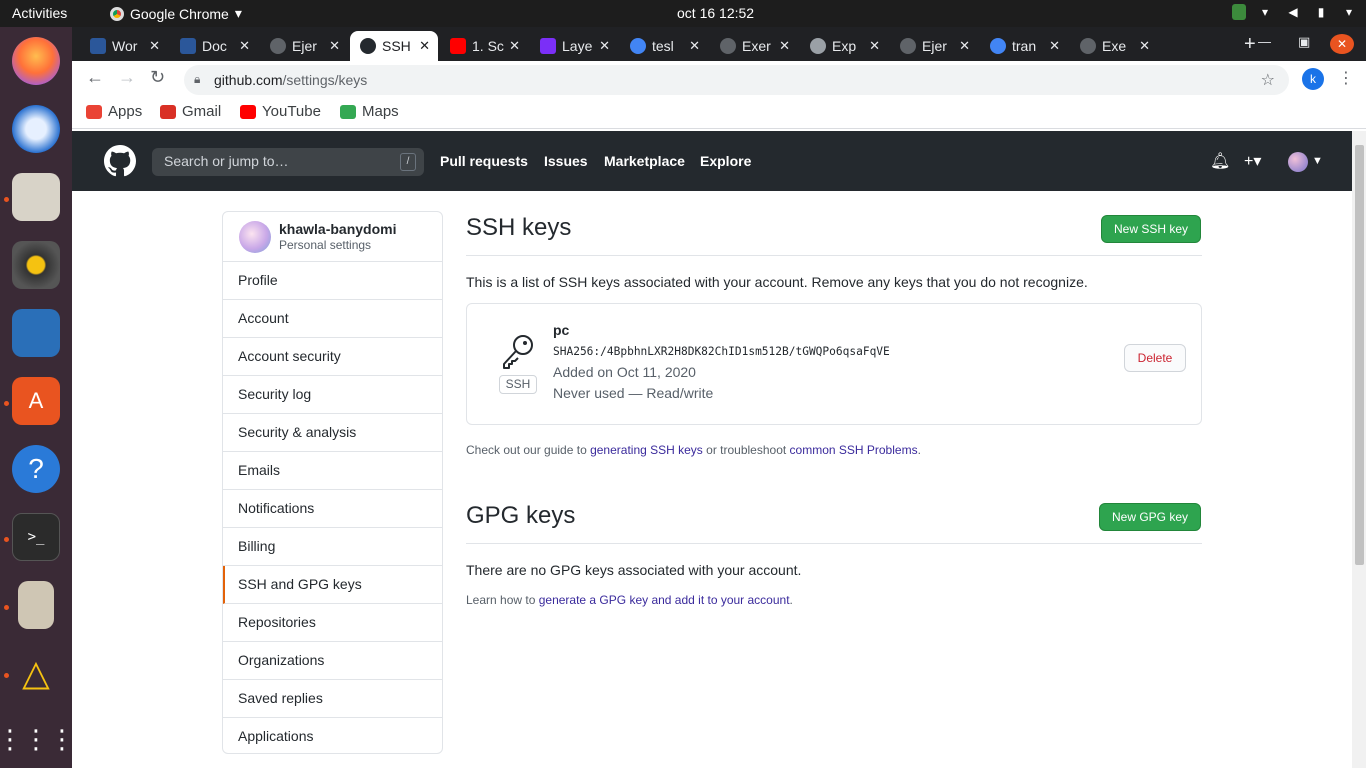 The image size is (1366, 768). Describe the element at coordinates (332, 585) in the screenshot. I see `sidebar-item-ssh-and-gpg-keys: SSH and GPG keys` at that location.